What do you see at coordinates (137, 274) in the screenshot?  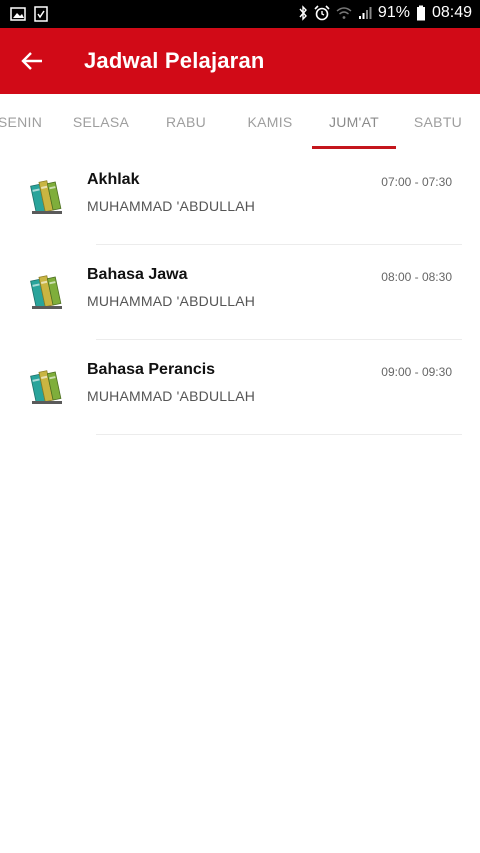 I see `subject-name: Bahasa Jawa` at bounding box center [137, 274].